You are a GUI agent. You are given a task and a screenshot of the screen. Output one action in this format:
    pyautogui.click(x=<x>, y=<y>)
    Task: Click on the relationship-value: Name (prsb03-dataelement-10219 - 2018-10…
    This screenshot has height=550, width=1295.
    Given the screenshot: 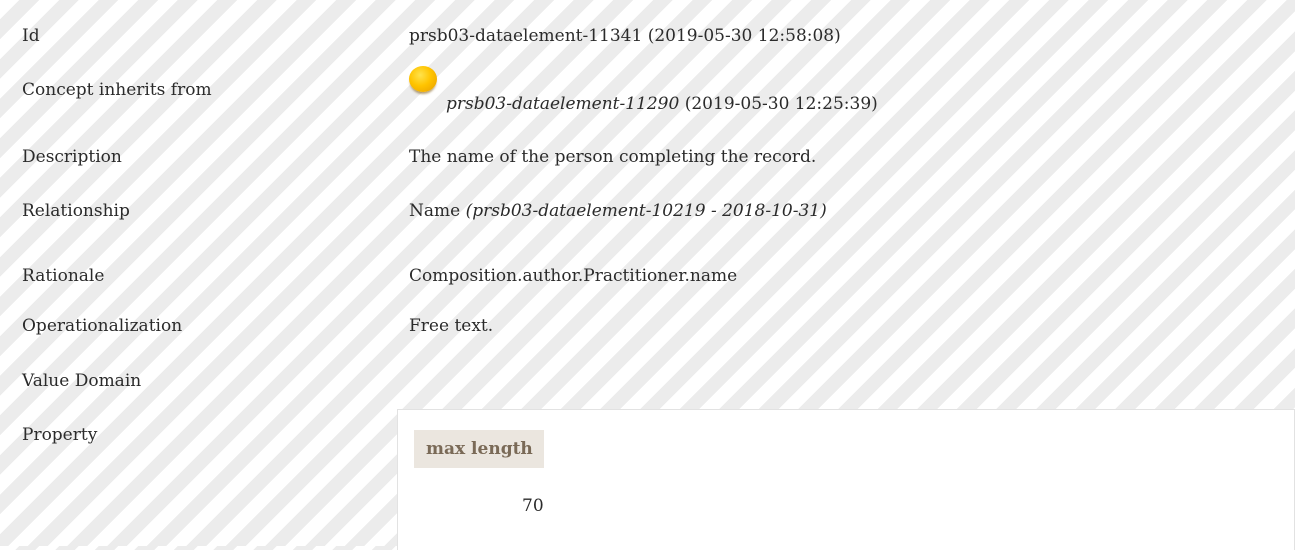 What is the action you would take?
    pyautogui.click(x=618, y=211)
    